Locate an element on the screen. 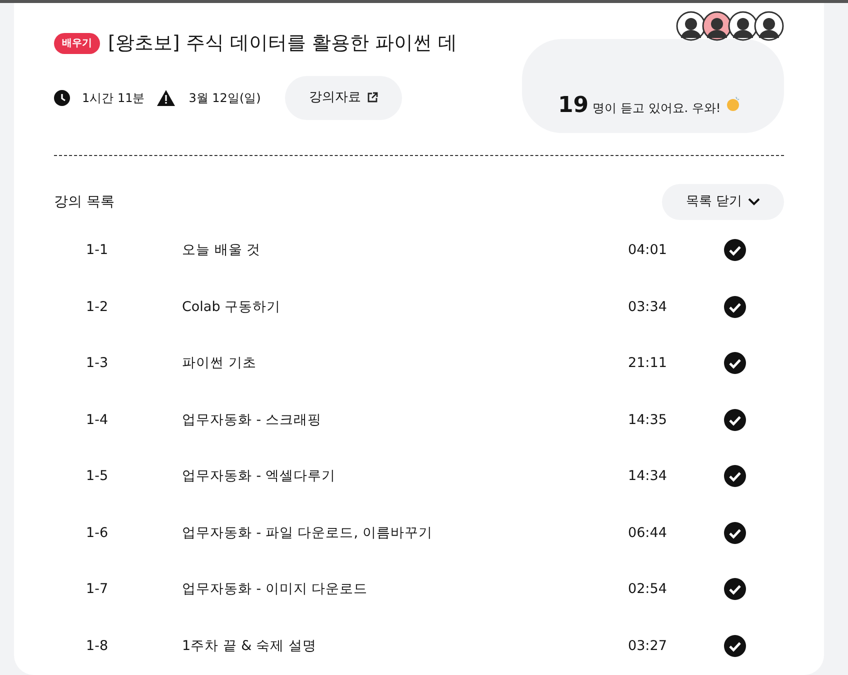 This screenshot has width=848, height=675. lesson-title: 업무자동화 - 스크래핑 is located at coordinates (405, 420).